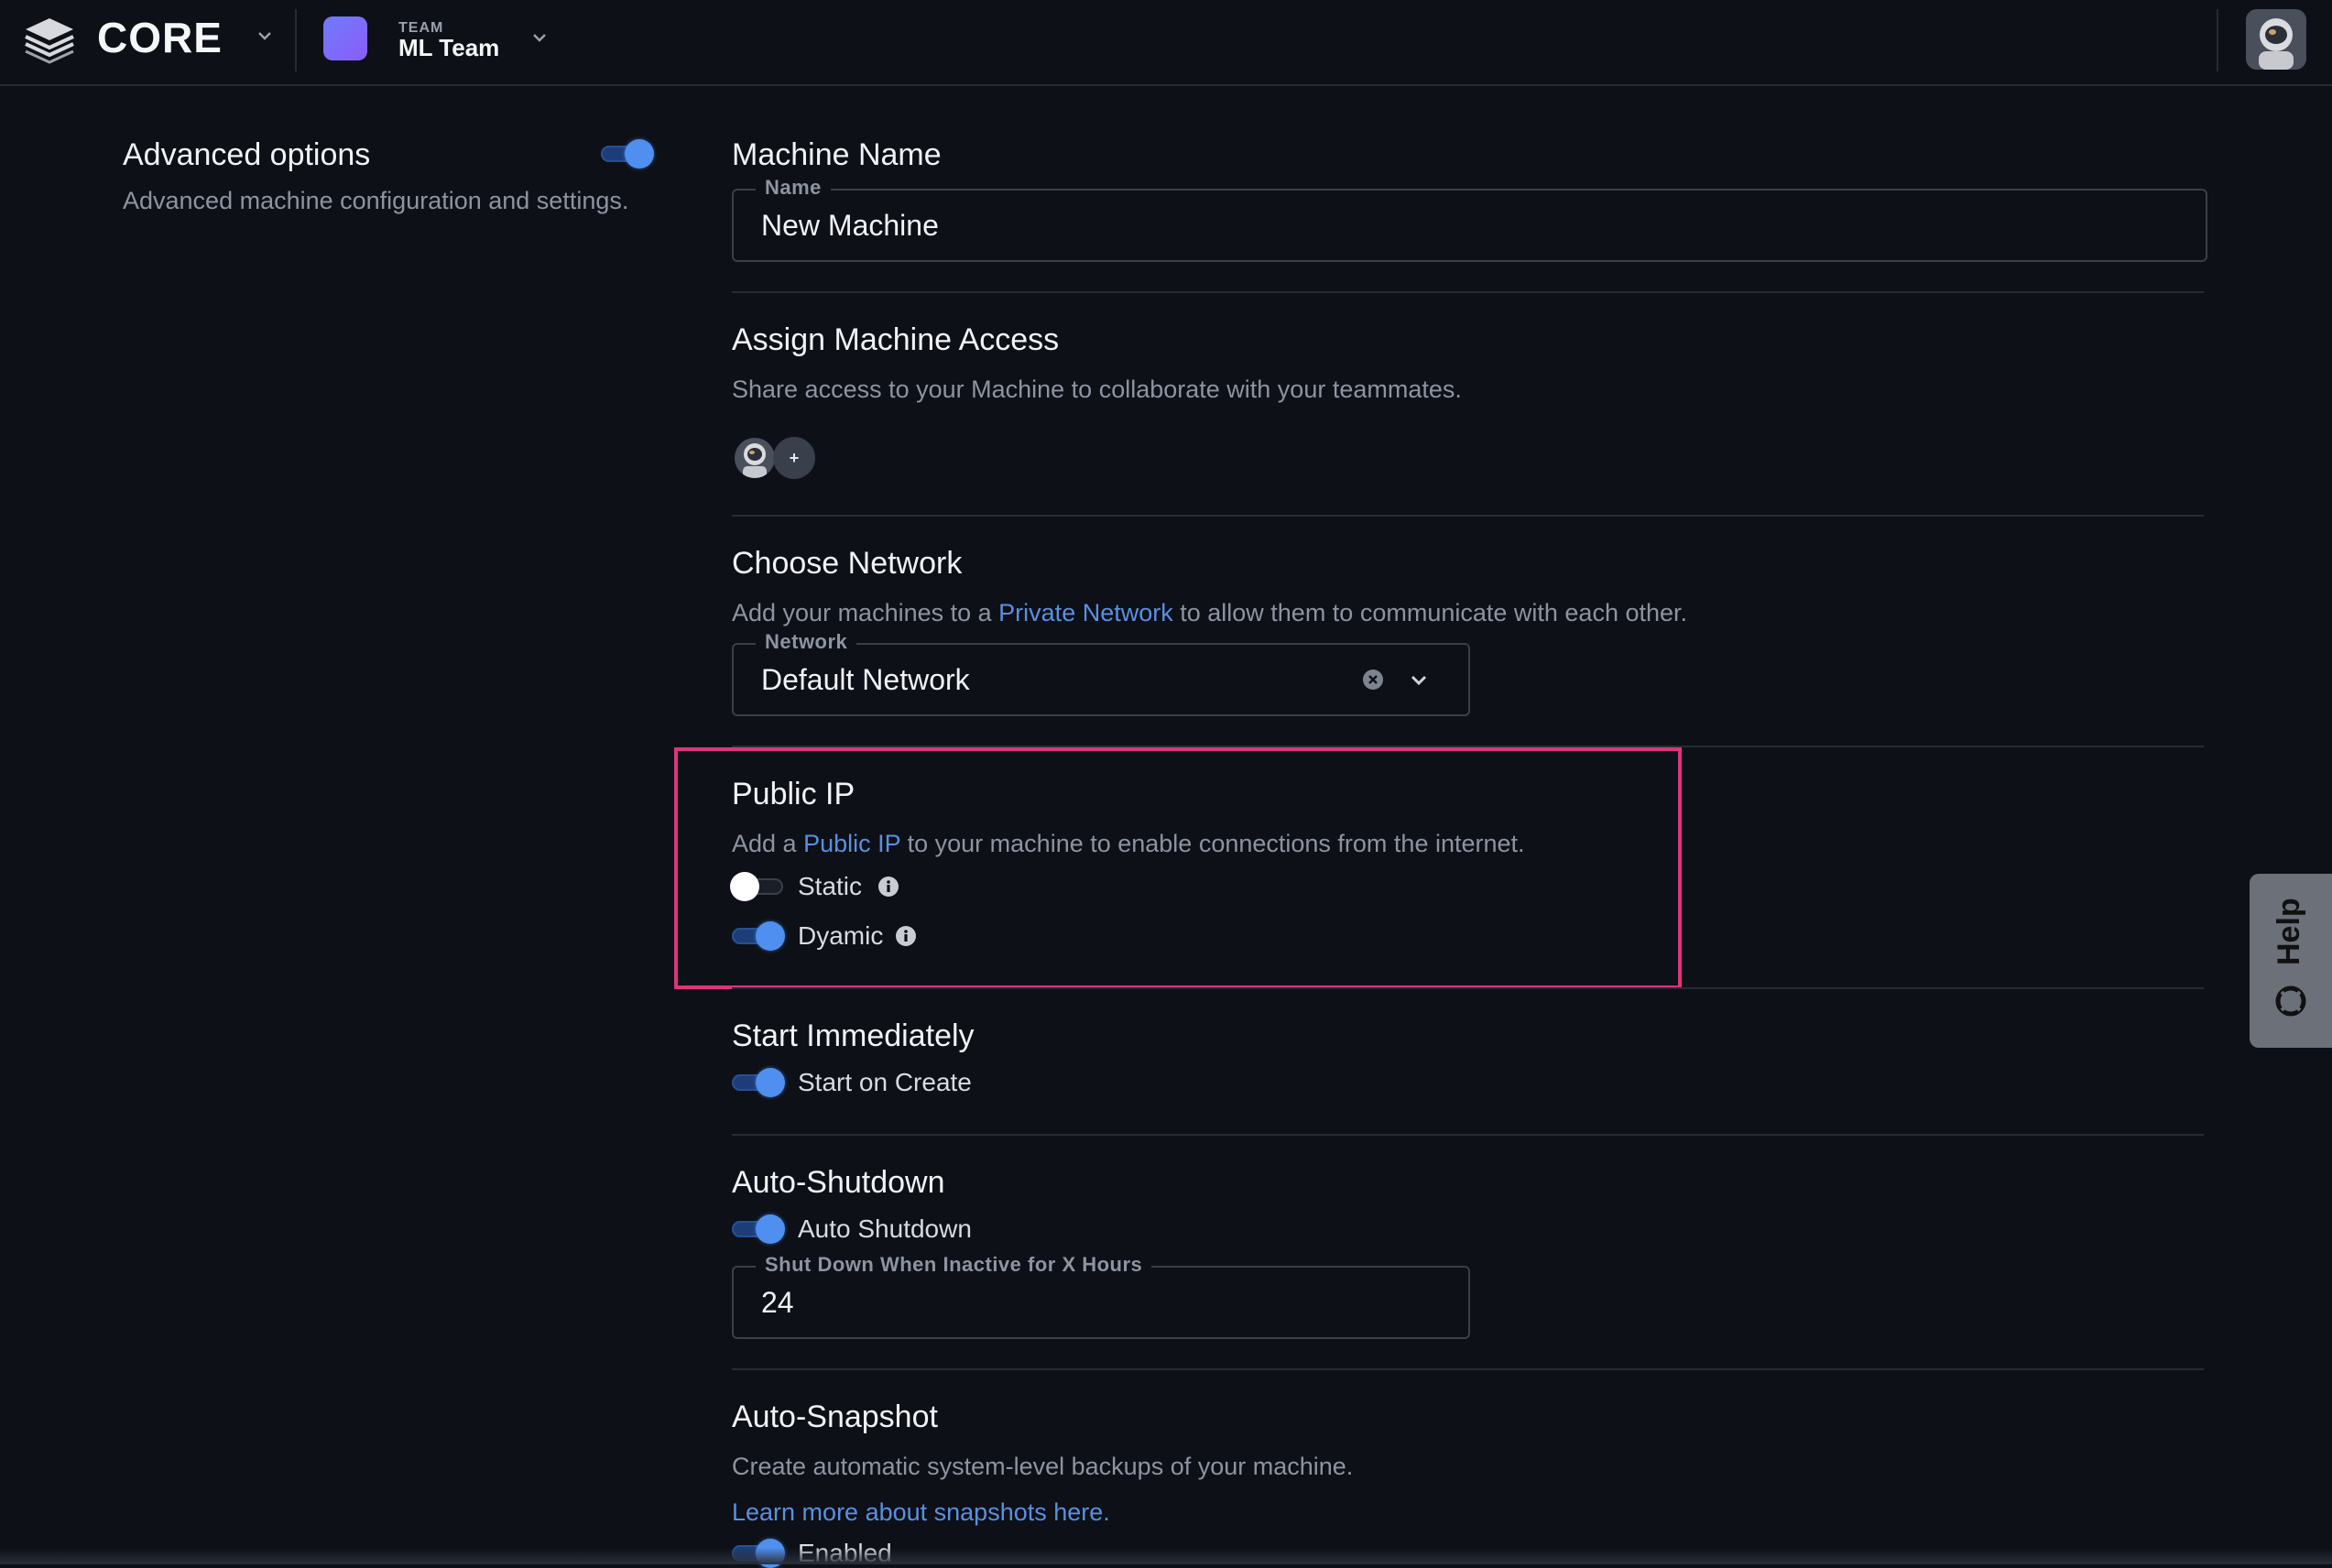 The width and height of the screenshot is (2332, 1568). What do you see at coordinates (627, 154) in the screenshot?
I see `advanced-options-toggle` at bounding box center [627, 154].